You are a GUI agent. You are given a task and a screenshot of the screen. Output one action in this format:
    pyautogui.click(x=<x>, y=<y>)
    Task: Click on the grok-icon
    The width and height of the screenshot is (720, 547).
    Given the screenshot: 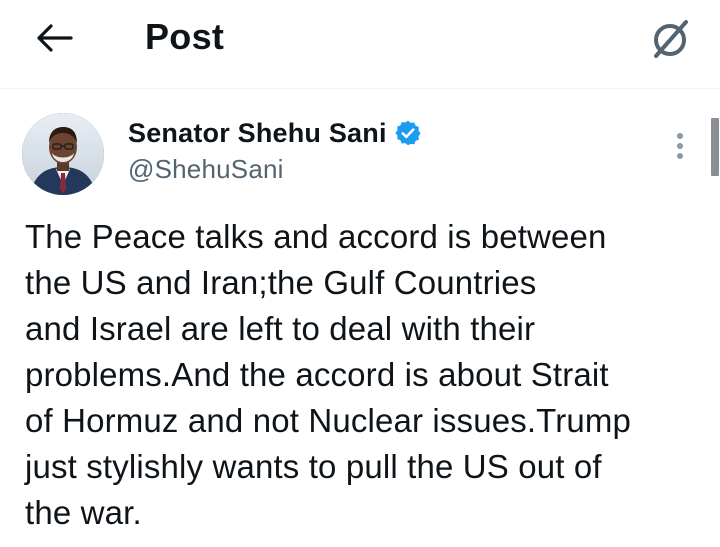 What is the action you would take?
    pyautogui.click(x=671, y=39)
    